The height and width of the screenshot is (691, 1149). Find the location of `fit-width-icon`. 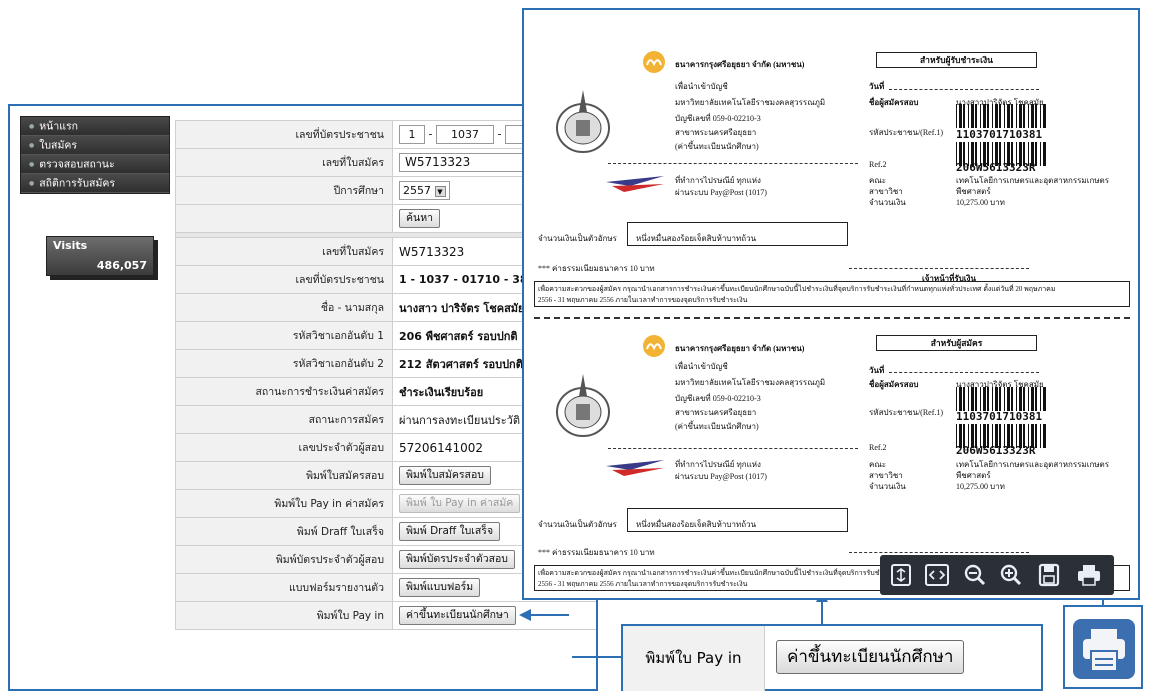

fit-width-icon is located at coordinates (937, 575).